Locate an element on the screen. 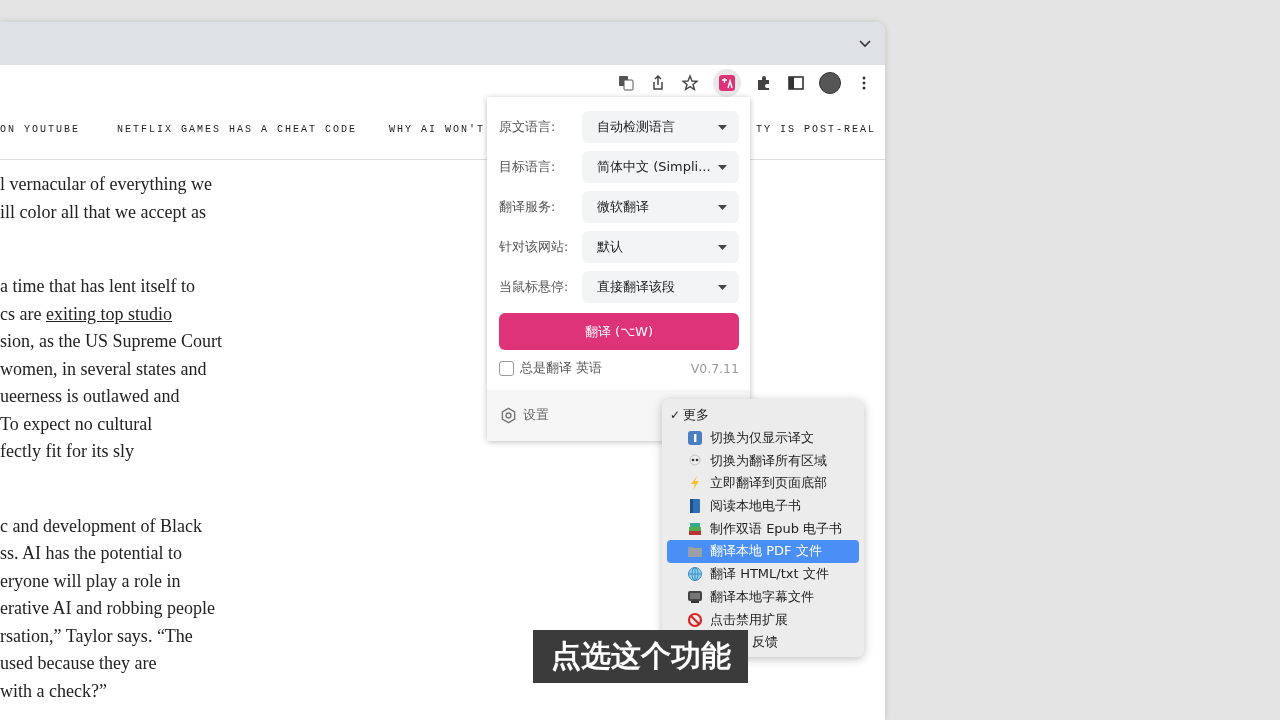 Image resolution: width=1280 pixels, height=720 pixels. menu-item: 点击禁用扩展 is located at coordinates (763, 619).